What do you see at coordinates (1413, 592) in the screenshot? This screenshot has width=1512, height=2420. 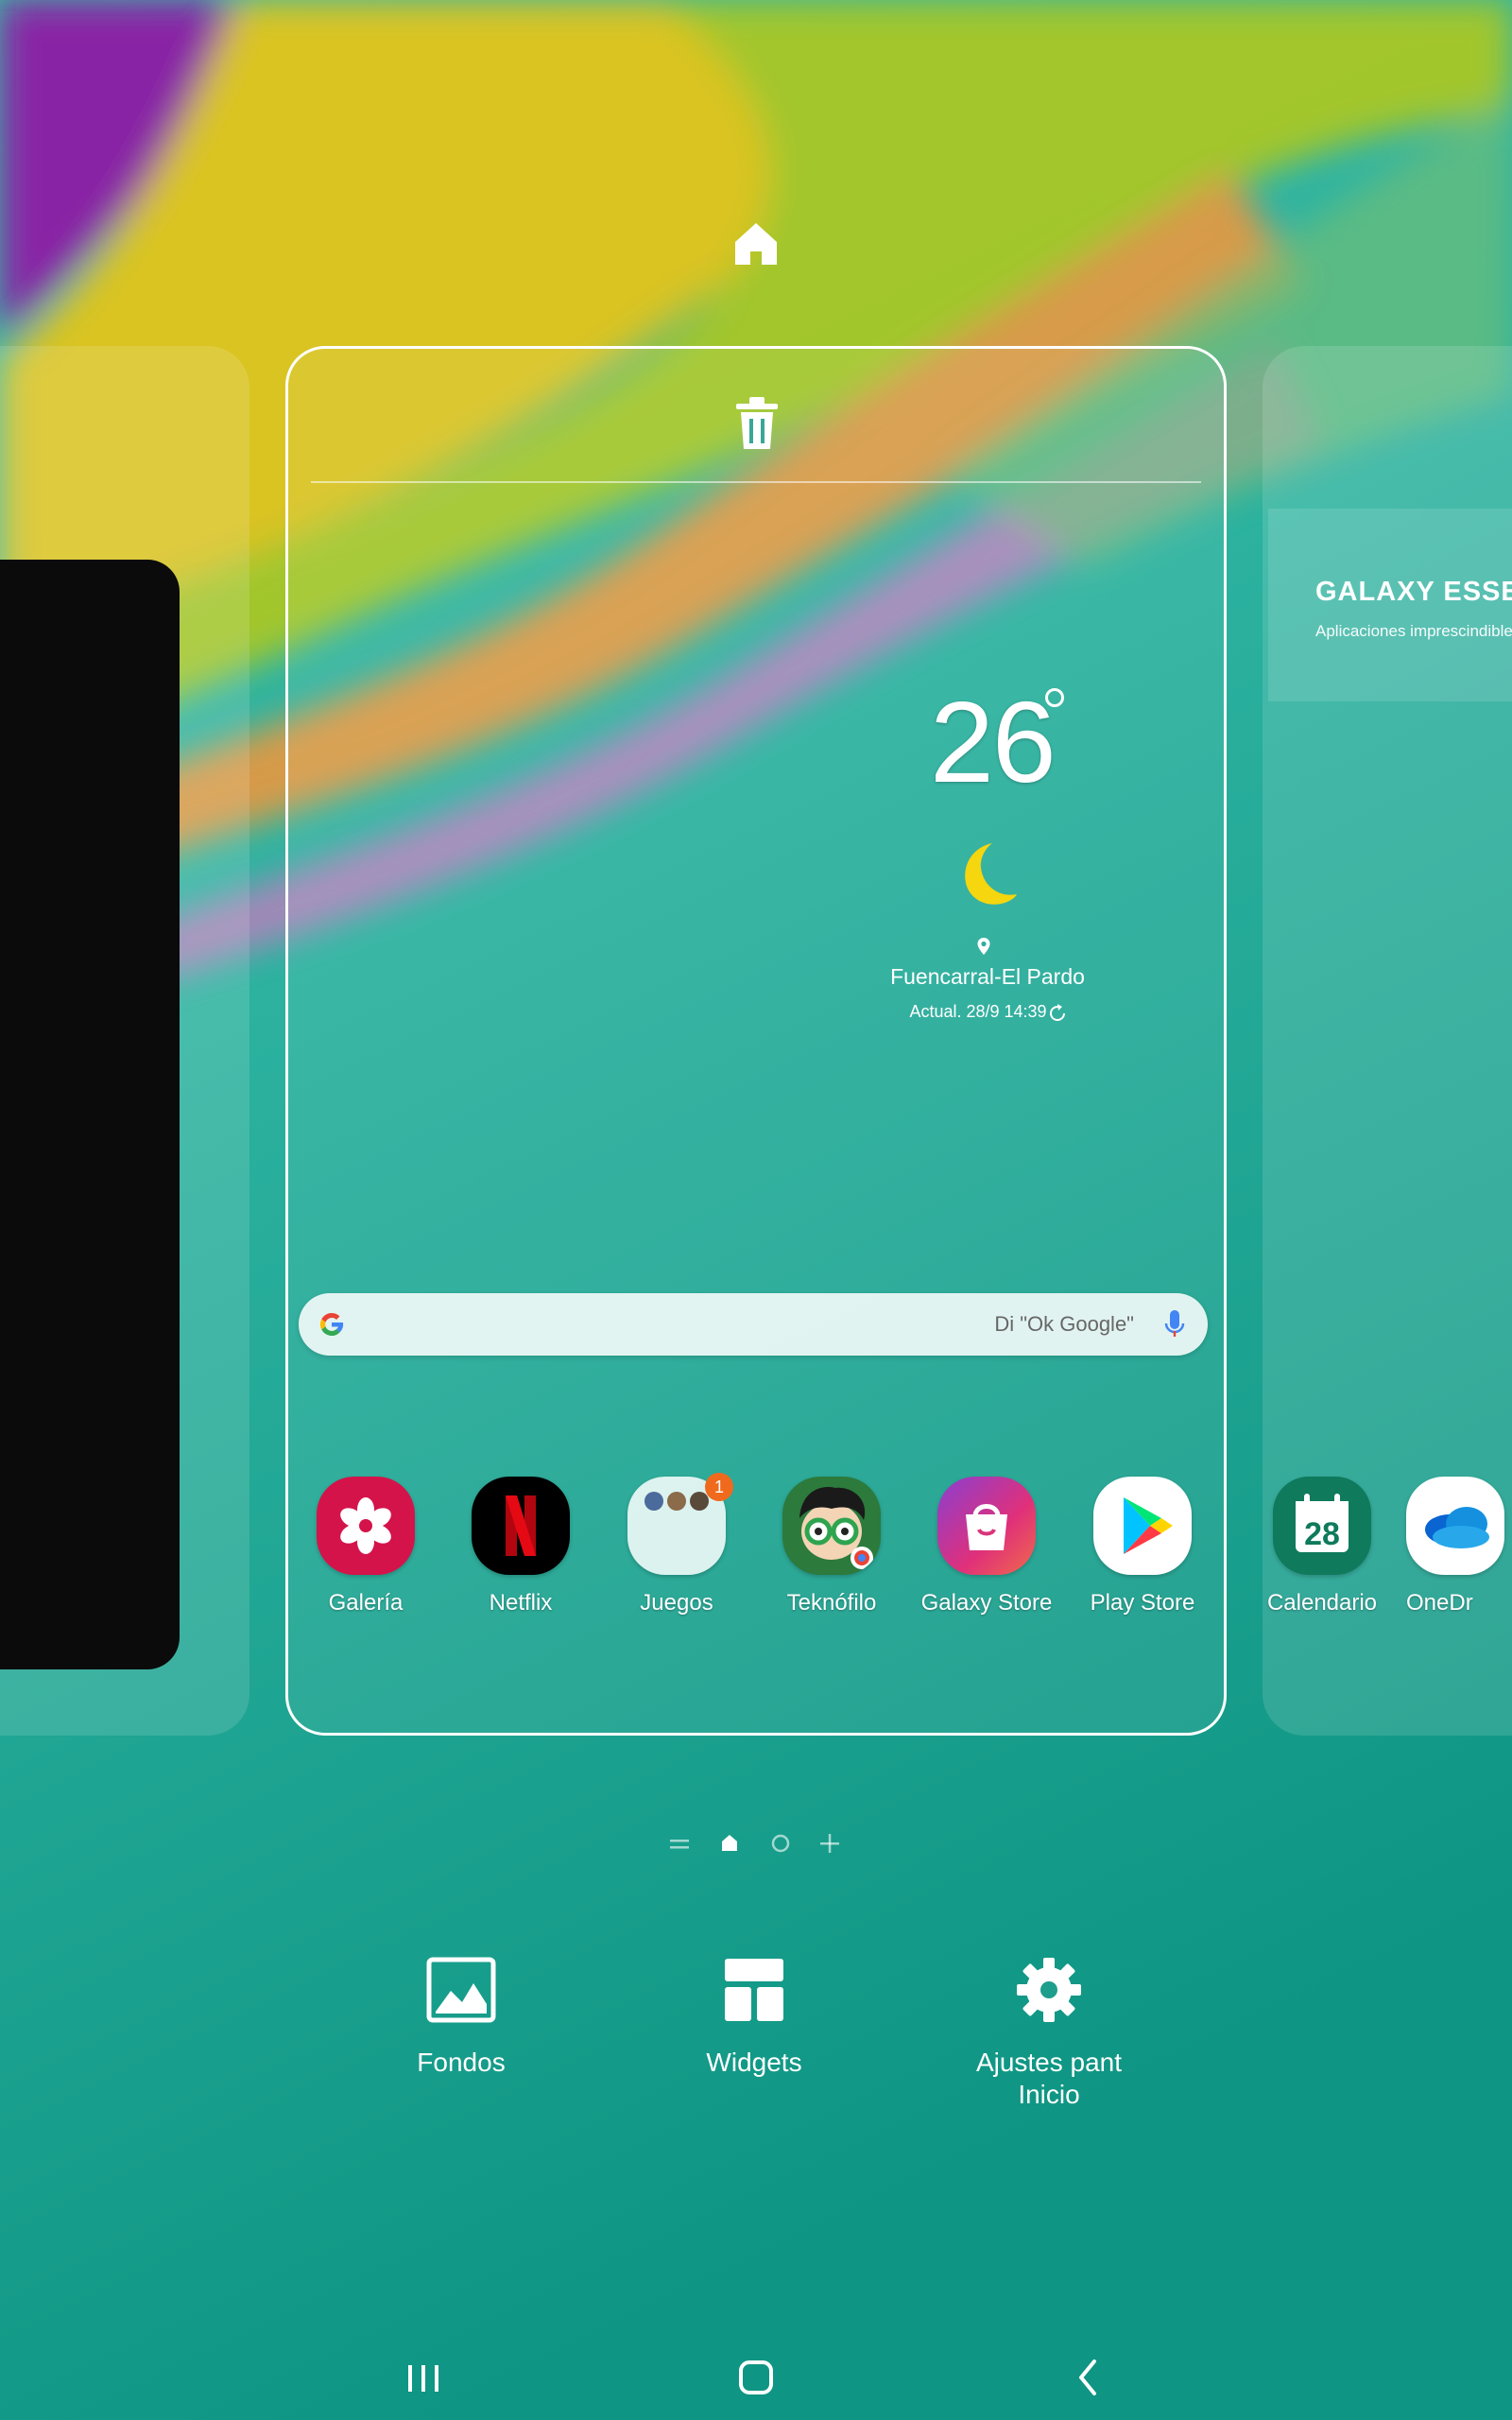 I see `essentials-title: GALAXY ESSENT` at bounding box center [1413, 592].